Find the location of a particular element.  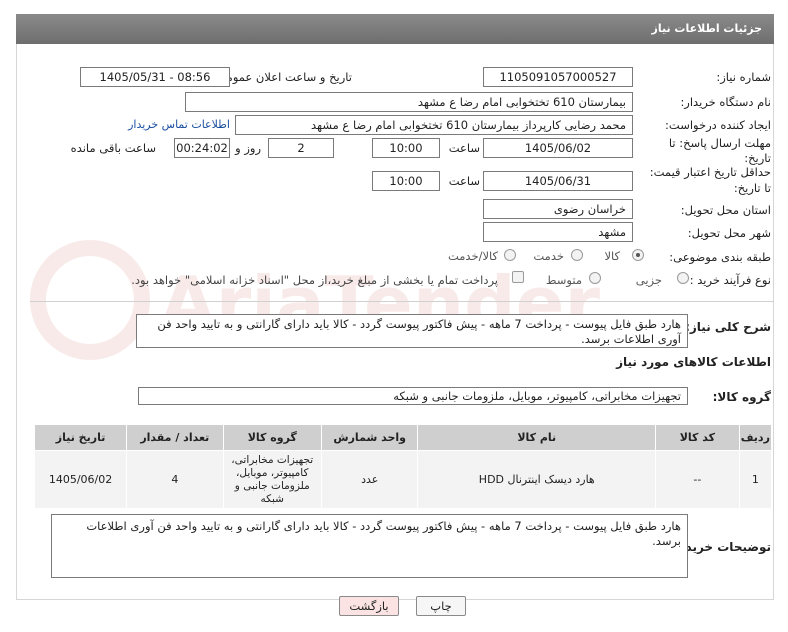

need-number-label: شماره نیاز: is located at coordinates (743, 77).